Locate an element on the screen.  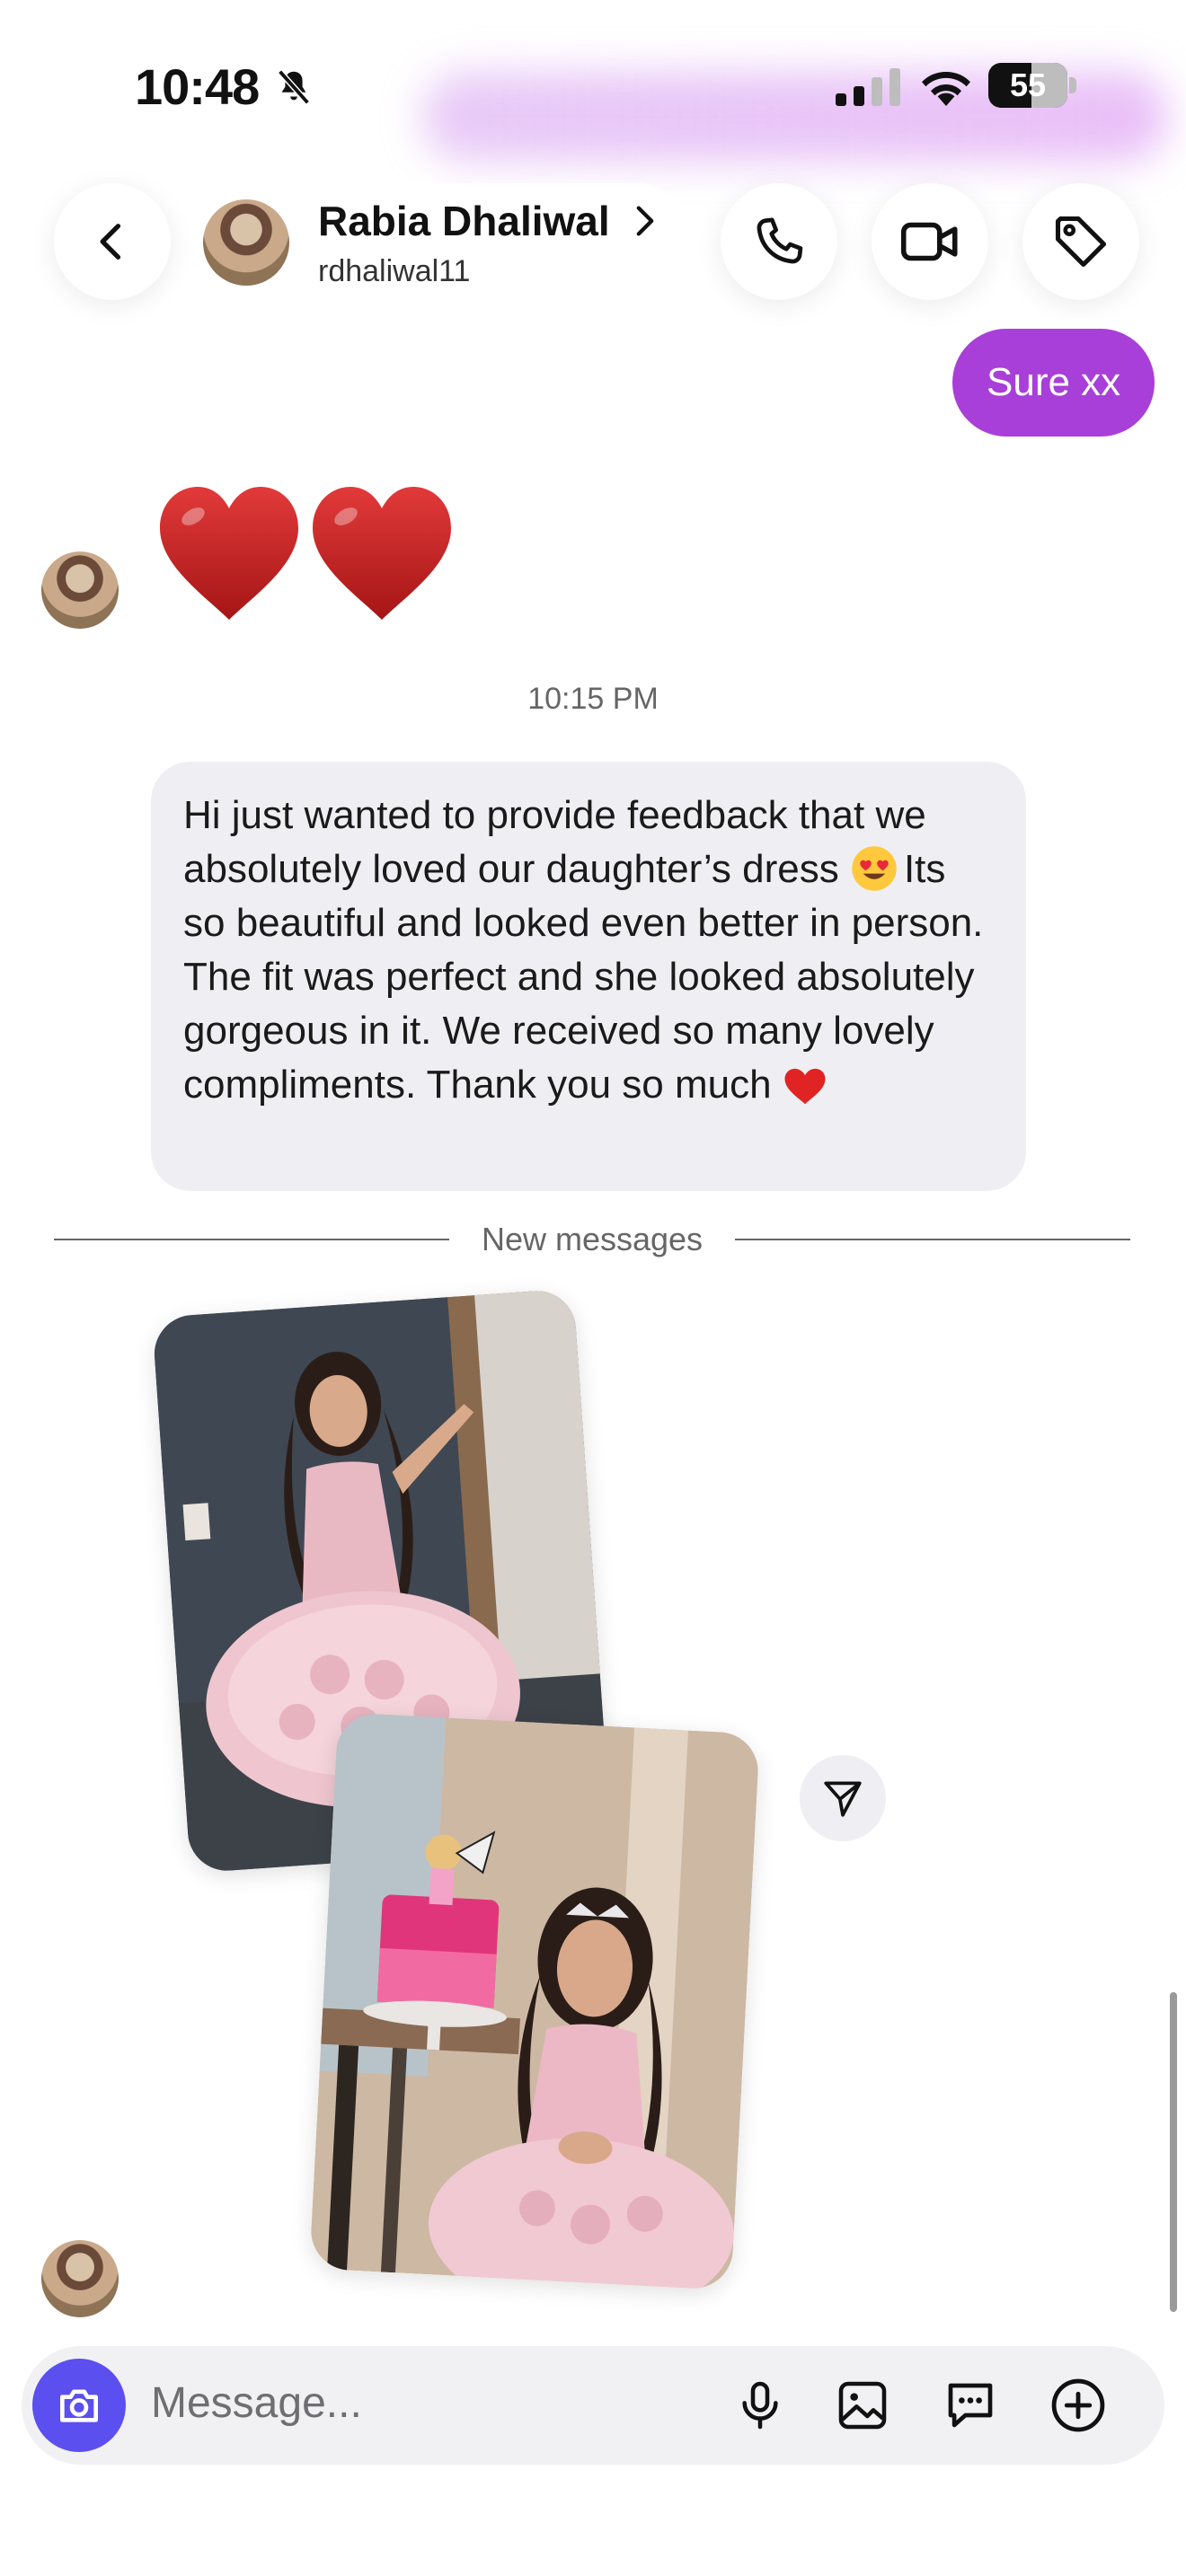
more-options-button is located at coordinates (1078, 2405).